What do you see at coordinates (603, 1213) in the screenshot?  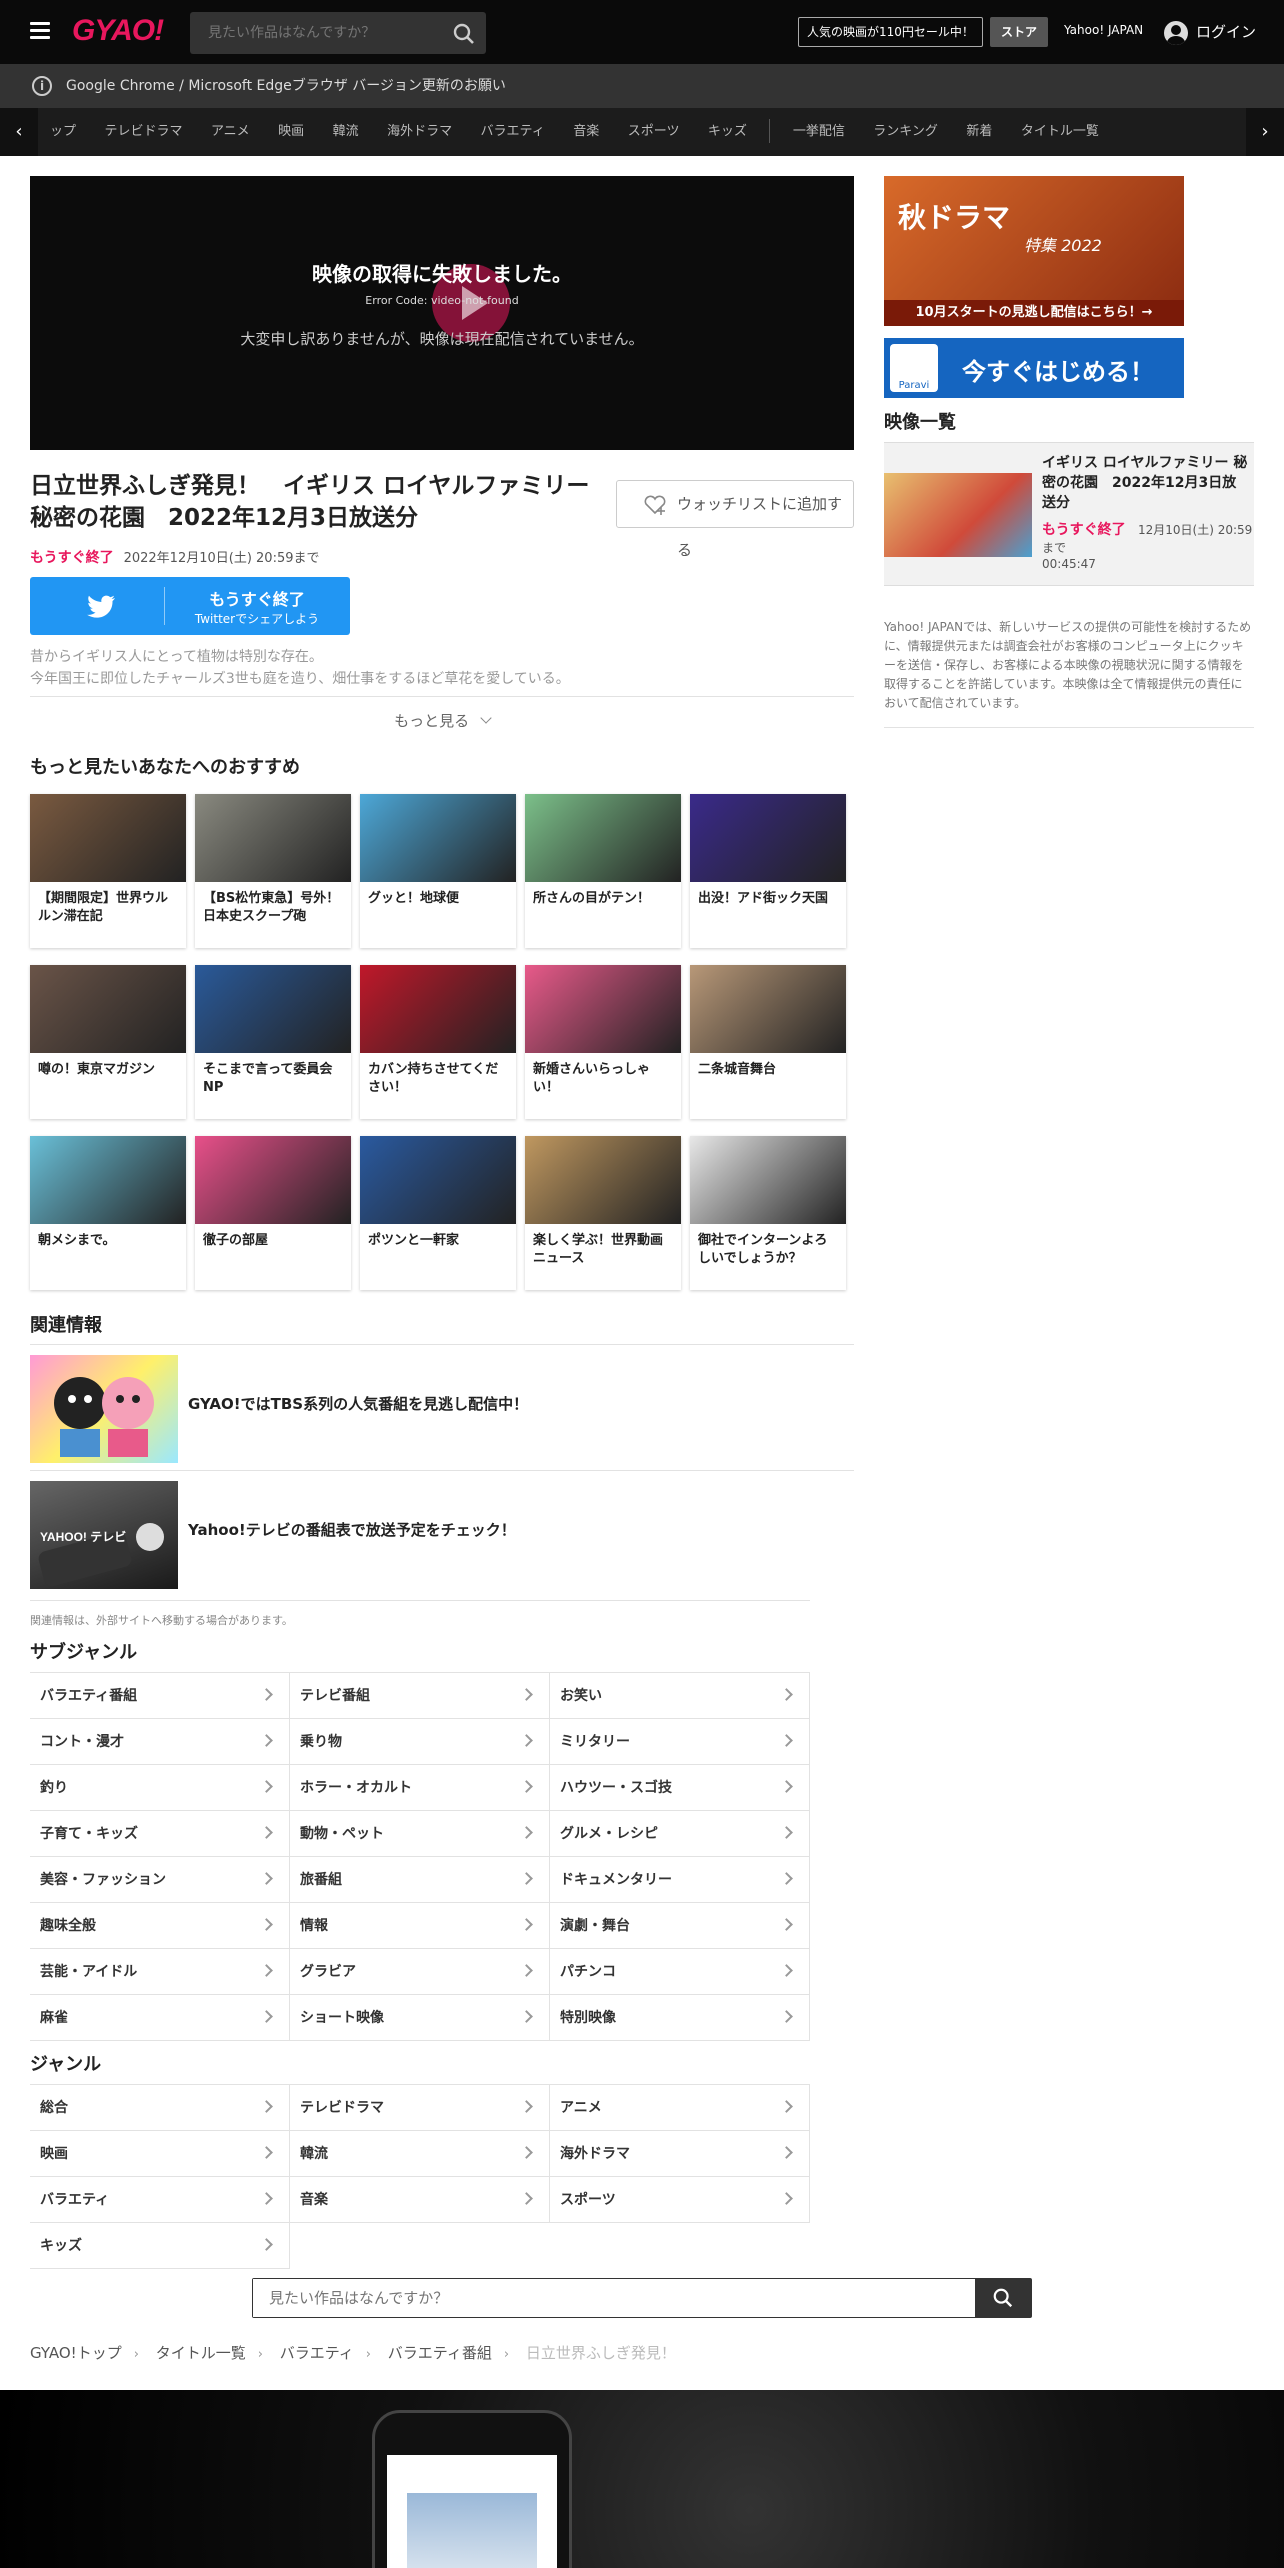 I see `recommend-card: 楽しく学ぶ！世界動画ニュース` at bounding box center [603, 1213].